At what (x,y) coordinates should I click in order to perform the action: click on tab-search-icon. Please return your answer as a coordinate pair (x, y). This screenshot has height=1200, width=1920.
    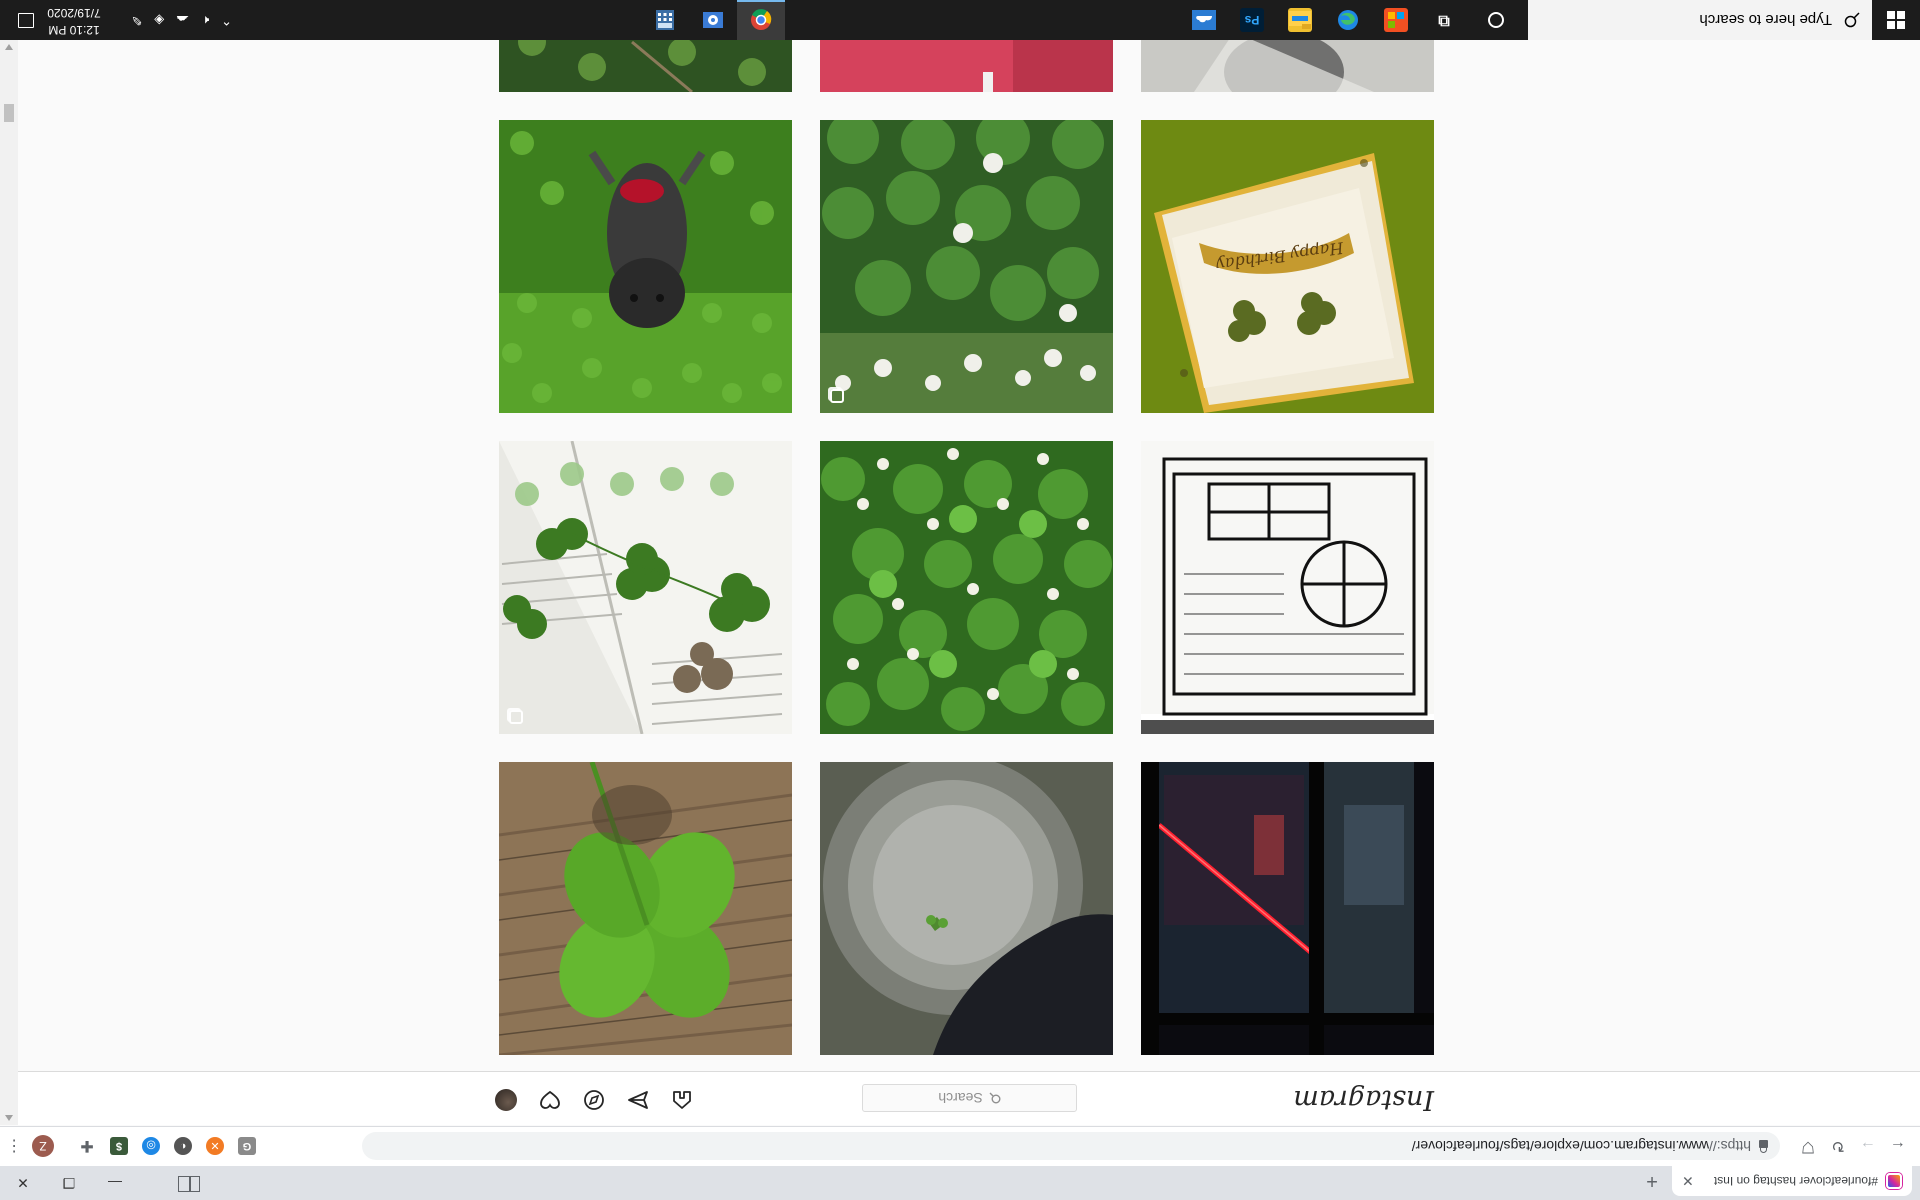
    Looking at the image, I should click on (189, 1184).